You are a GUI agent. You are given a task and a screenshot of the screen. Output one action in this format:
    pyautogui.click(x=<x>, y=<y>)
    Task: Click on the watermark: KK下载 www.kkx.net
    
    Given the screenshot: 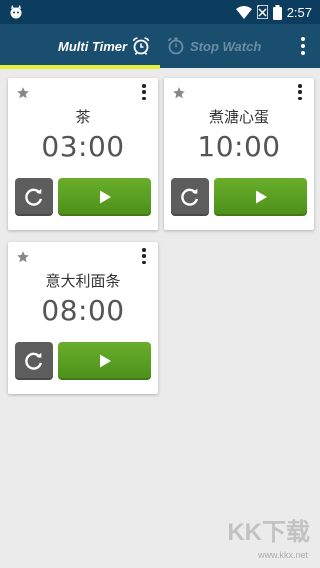 What is the action you would take?
    pyautogui.click(x=252, y=536)
    